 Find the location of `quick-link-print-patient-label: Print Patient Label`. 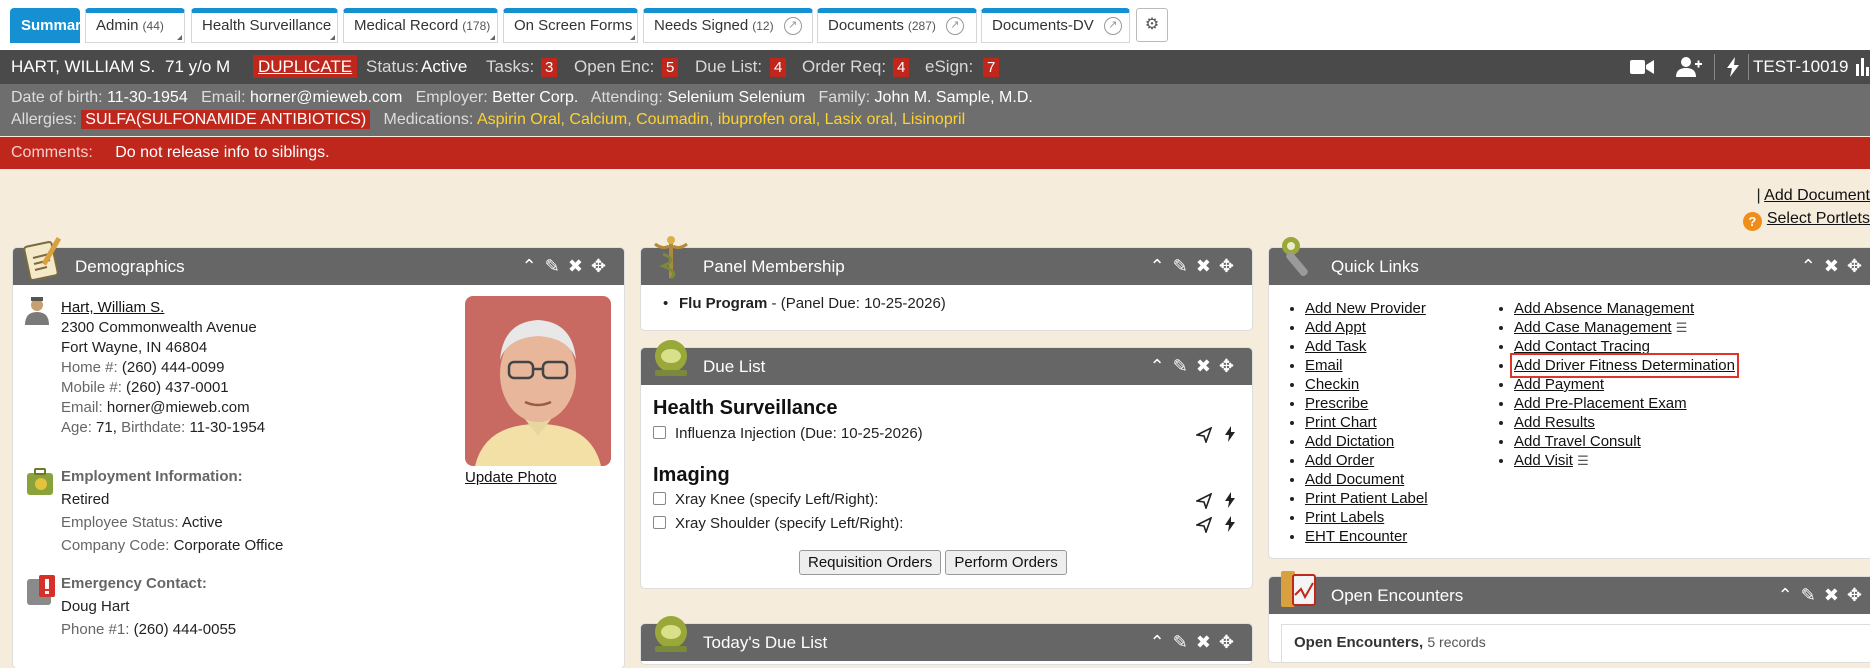

quick-link-print-patient-label: Print Patient Label is located at coordinates (1366, 498).